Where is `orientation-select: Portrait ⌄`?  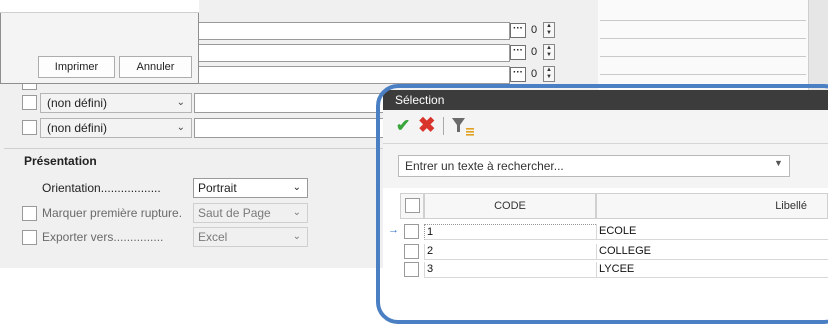
orientation-select: Portrait ⌄ is located at coordinates (250, 188).